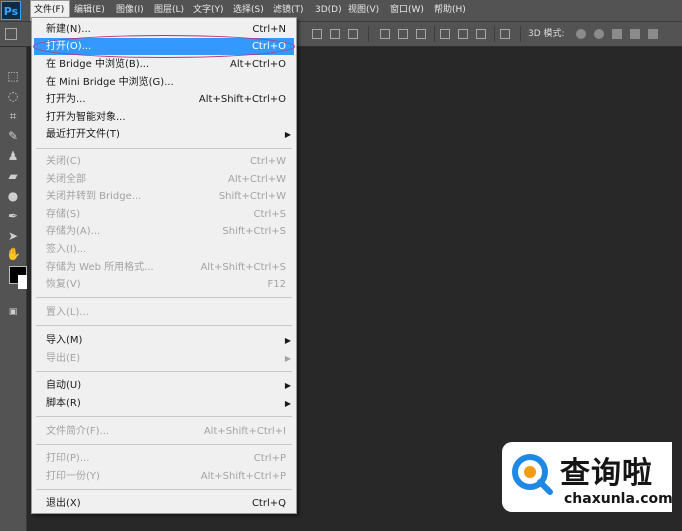 The image size is (682, 531). Describe the element at coordinates (164, 64) in the screenshot. I see `menu-item-browse-bridge: 在 Bridge 中浏览(B)... Alt+Ctrl+O` at that location.